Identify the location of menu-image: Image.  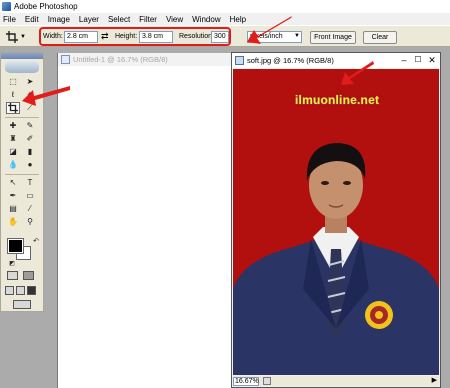
(59, 19).